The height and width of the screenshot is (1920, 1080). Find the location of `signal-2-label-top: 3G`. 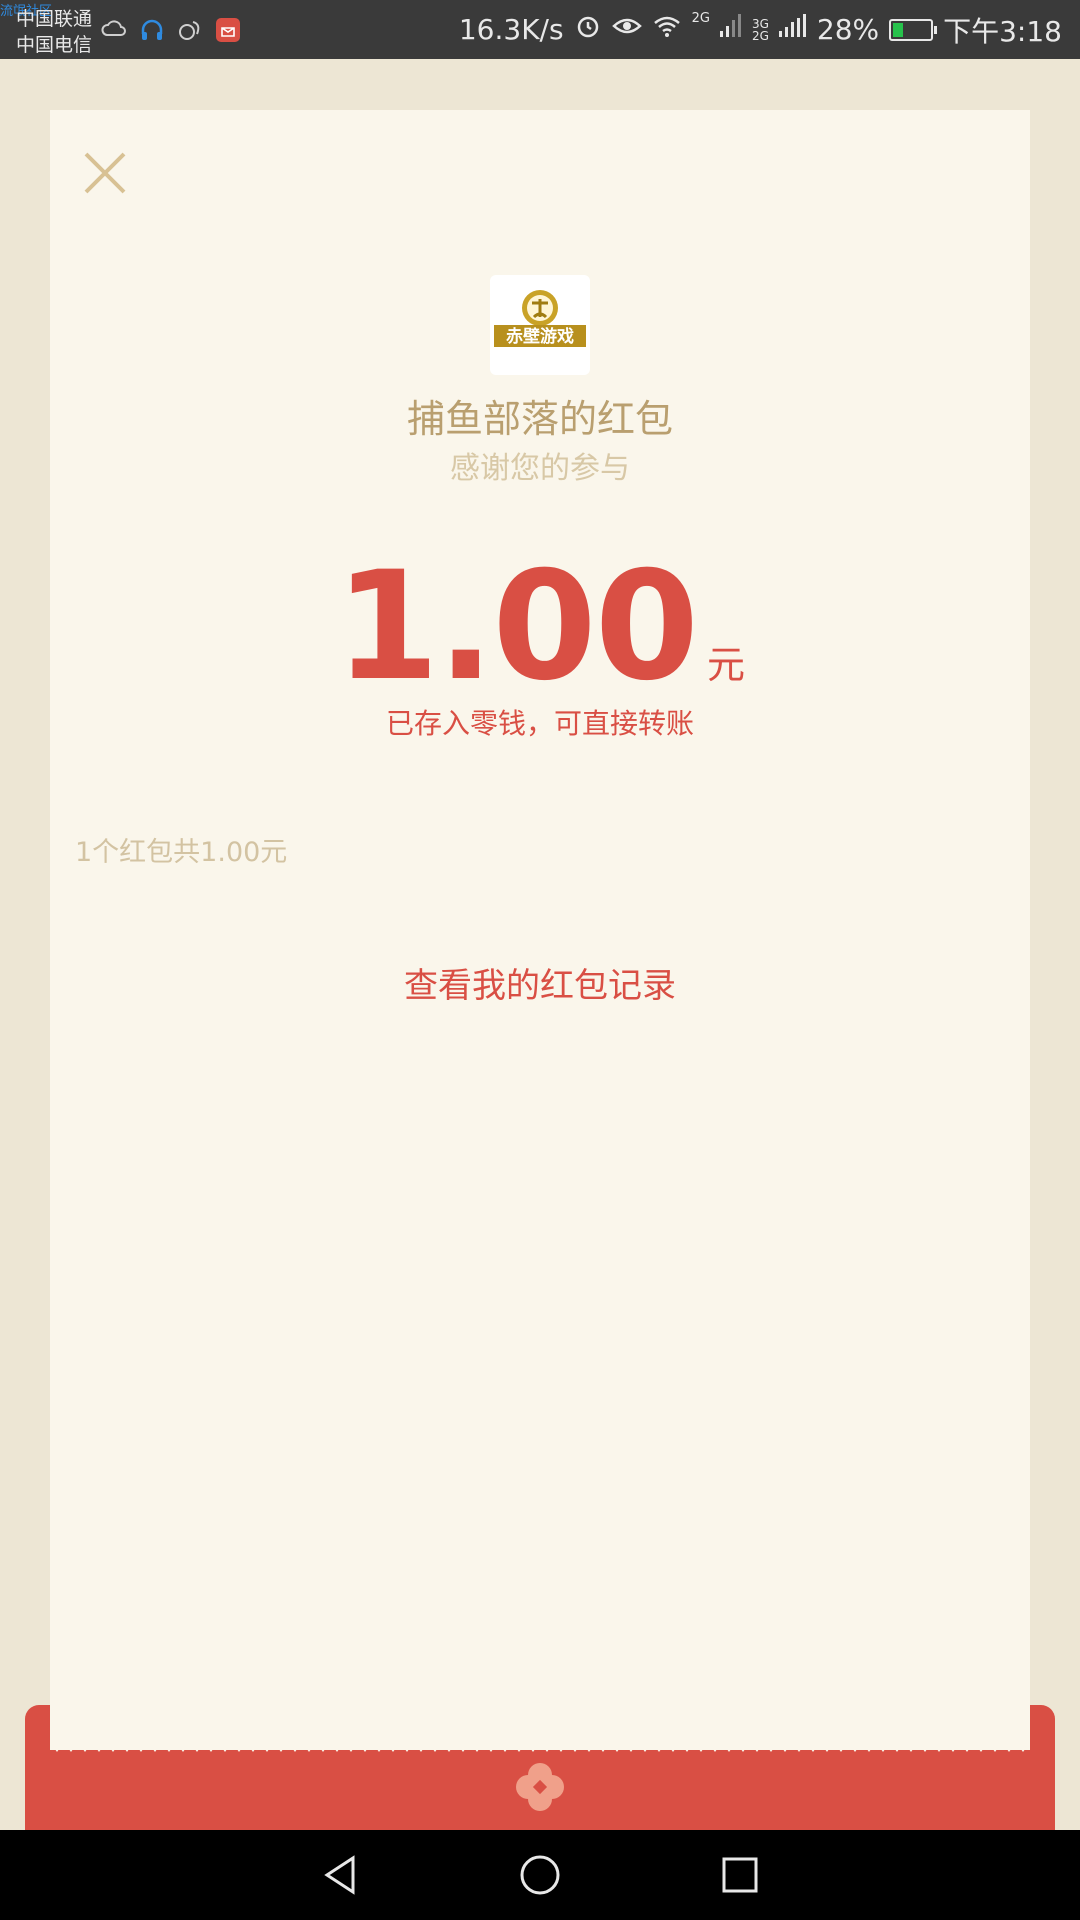

signal-2-label-top: 3G is located at coordinates (760, 23).